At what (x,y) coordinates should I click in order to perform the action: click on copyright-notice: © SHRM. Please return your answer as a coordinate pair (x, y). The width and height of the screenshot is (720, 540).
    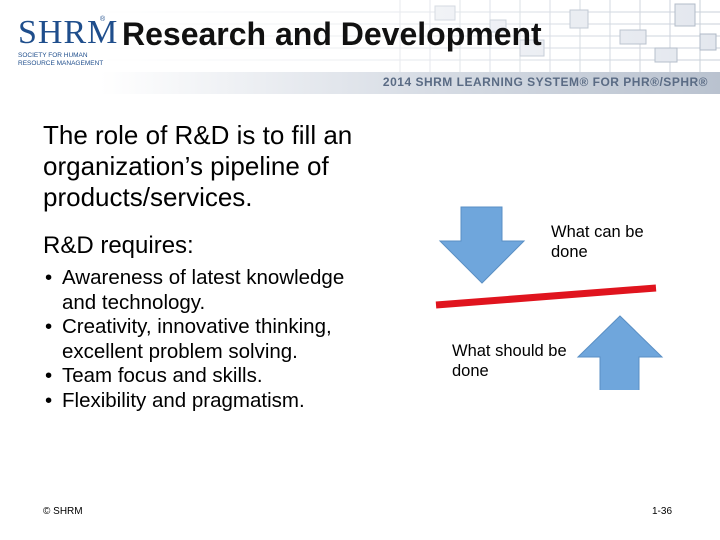
    Looking at the image, I should click on (63, 511).